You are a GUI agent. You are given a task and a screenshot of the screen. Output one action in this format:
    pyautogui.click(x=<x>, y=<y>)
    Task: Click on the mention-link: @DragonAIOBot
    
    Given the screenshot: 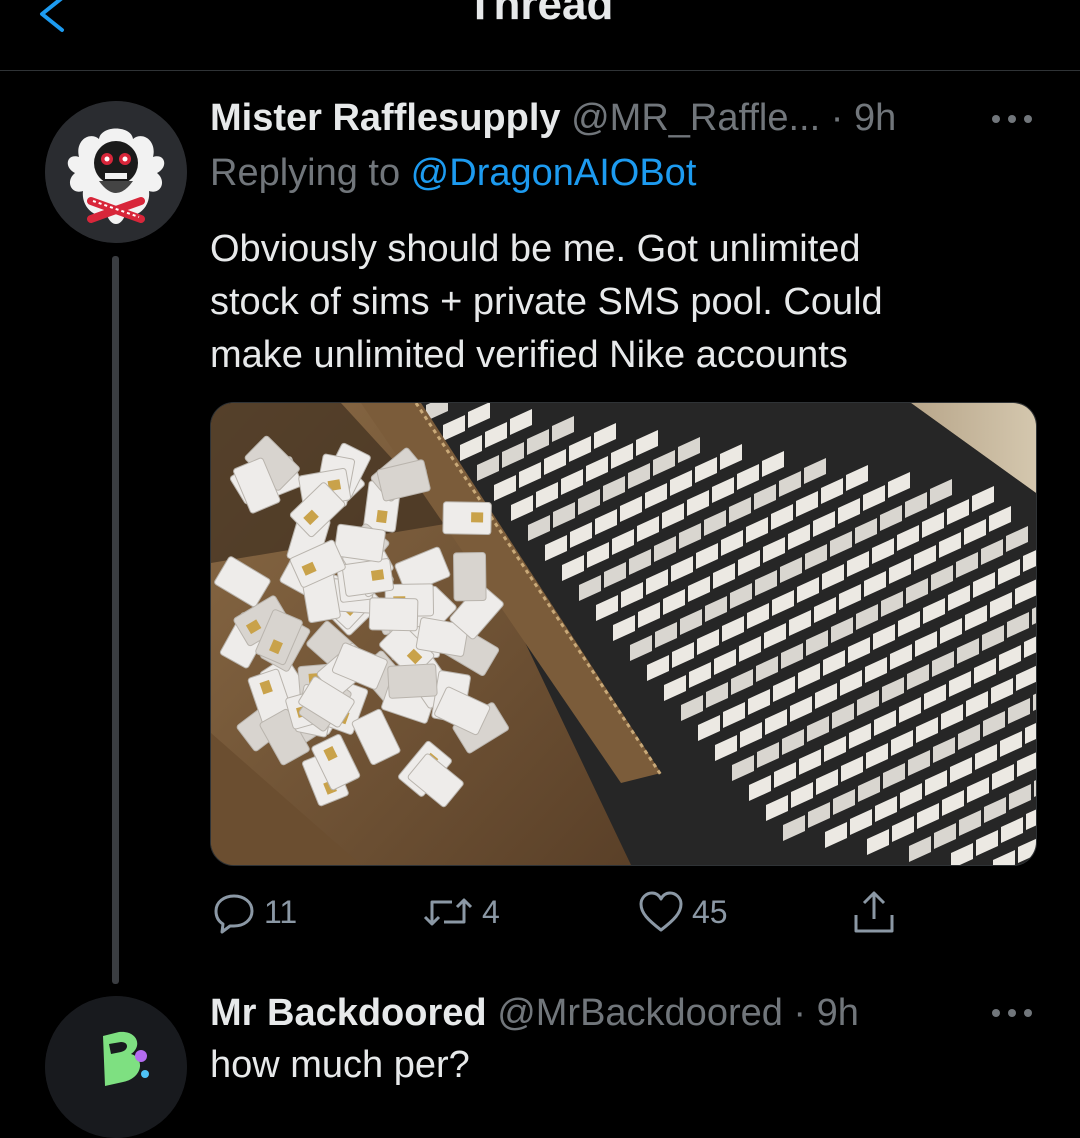 What is the action you would take?
    pyautogui.click(x=554, y=173)
    